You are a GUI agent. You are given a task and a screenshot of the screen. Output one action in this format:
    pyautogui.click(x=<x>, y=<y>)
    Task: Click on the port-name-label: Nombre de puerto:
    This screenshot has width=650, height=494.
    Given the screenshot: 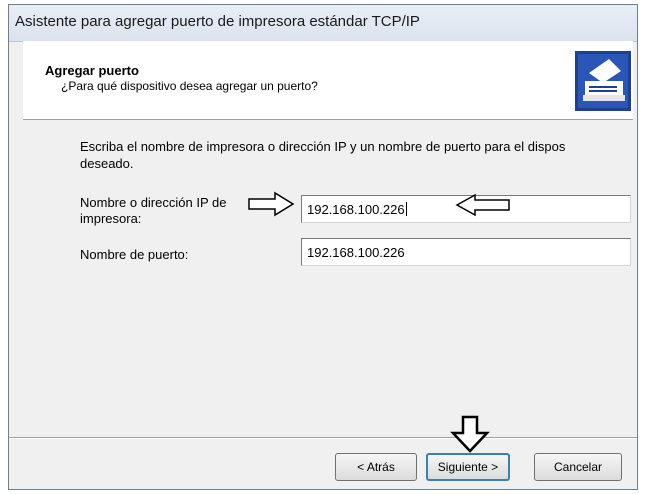 What is the action you would take?
    pyautogui.click(x=134, y=254)
    